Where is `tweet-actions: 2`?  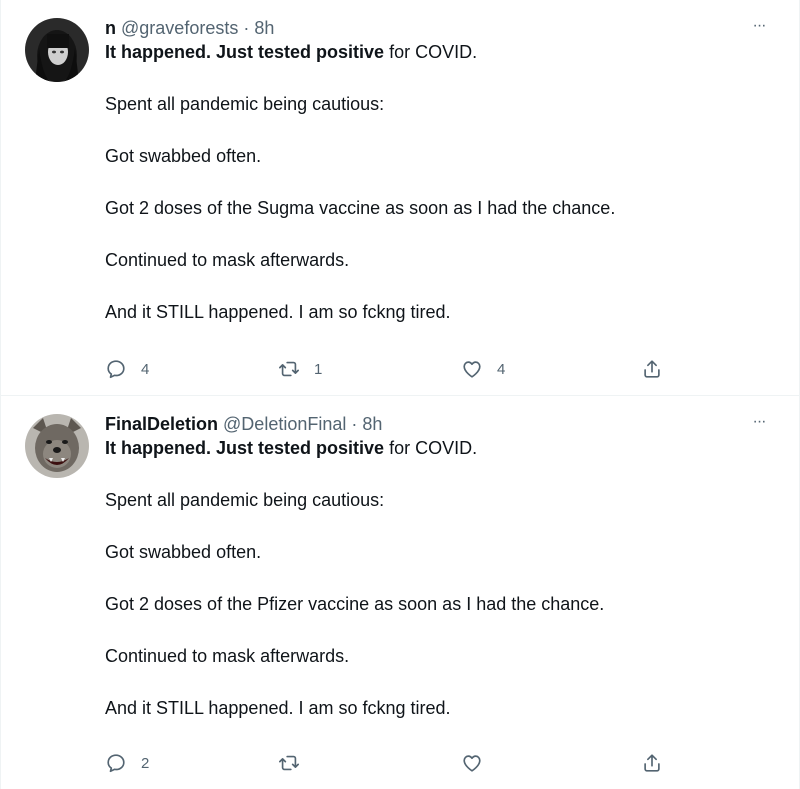
tweet-actions: 2 is located at coordinates (387, 763).